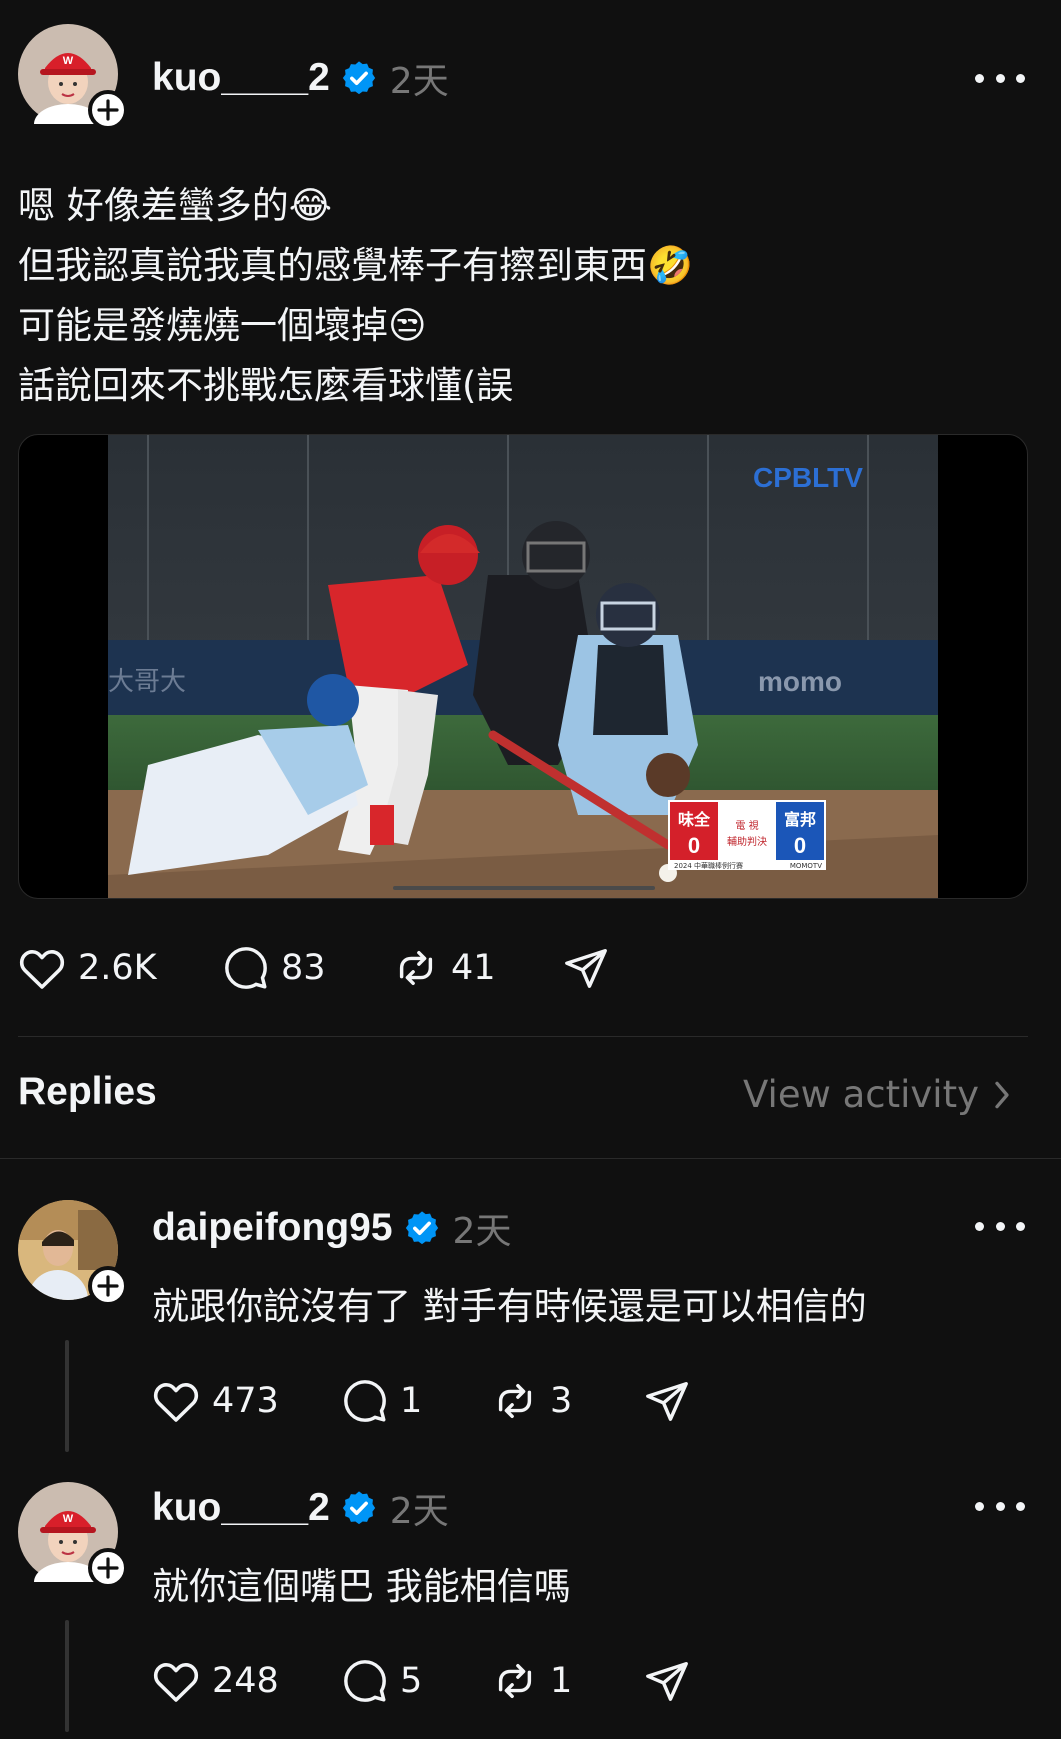 Image resolution: width=1061 pixels, height=1739 pixels. What do you see at coordinates (746, 825) in the screenshot?
I see `score-middle-top: 電 視` at bounding box center [746, 825].